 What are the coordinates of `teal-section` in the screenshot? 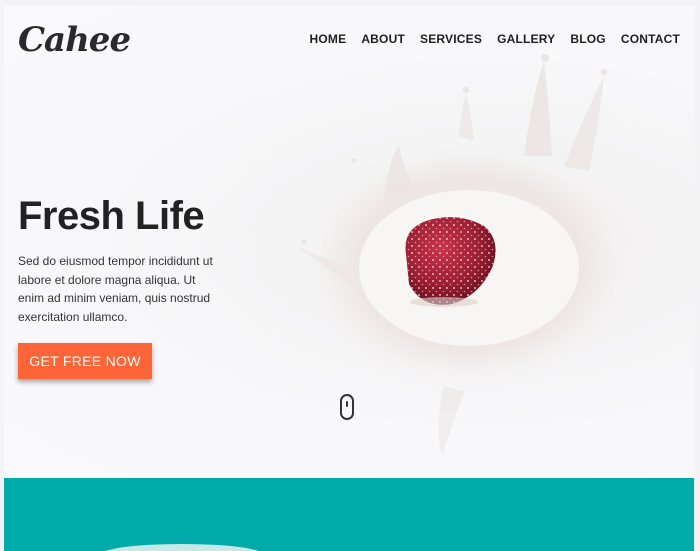 It's located at (349, 514).